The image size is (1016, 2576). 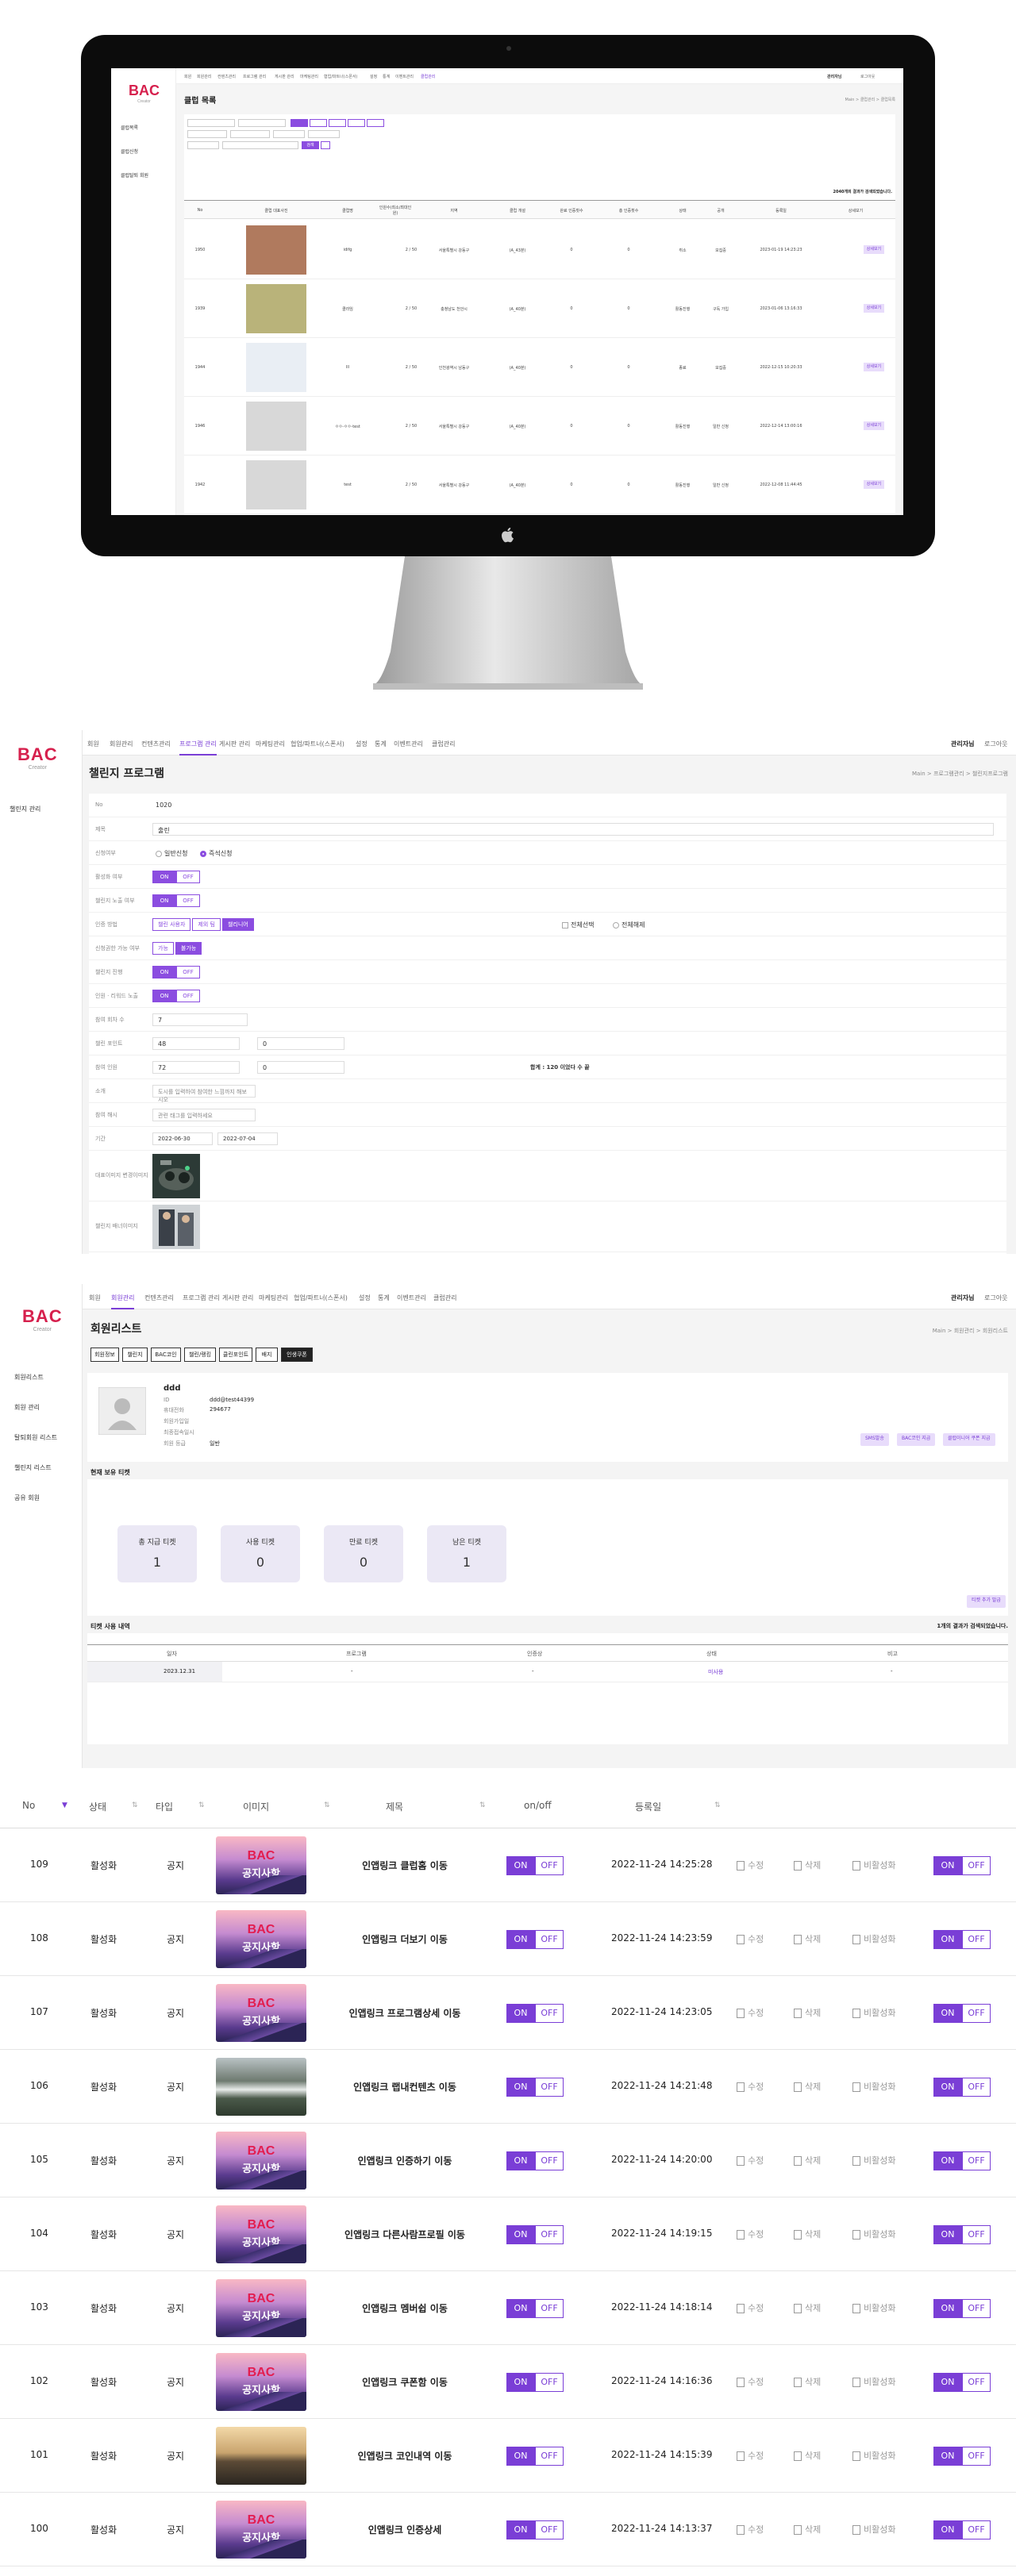 I want to click on sidebar-item-challenge: 챌린지 관리, so click(x=25, y=809).